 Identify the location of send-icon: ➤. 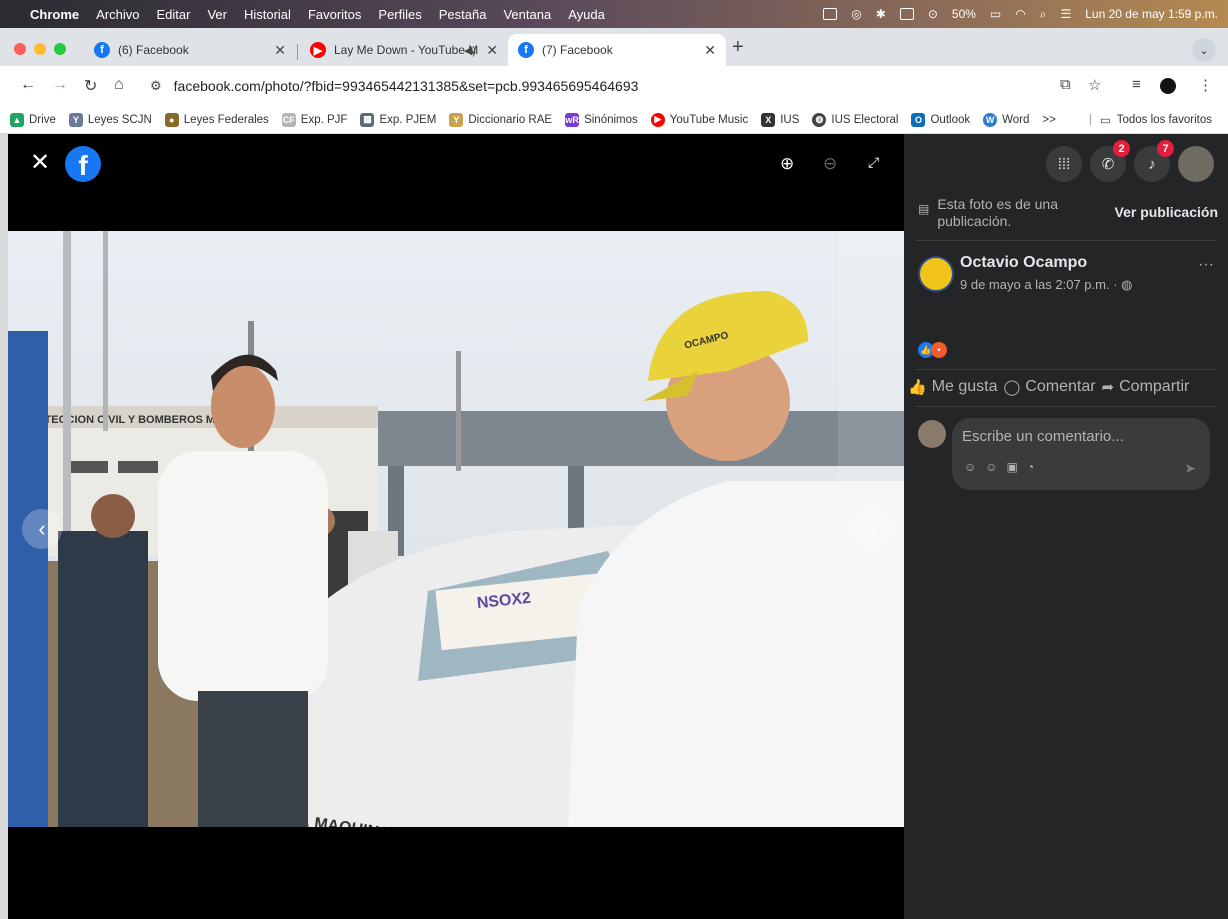
(1190, 468).